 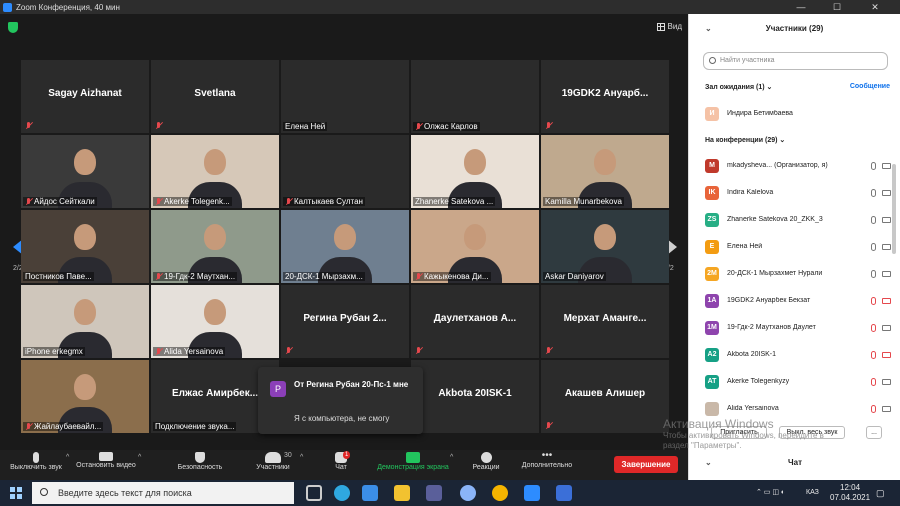 What do you see at coordinates (850, 493) in the screenshot?
I see `clock: 12:04 07.04.2021` at bounding box center [850, 493].